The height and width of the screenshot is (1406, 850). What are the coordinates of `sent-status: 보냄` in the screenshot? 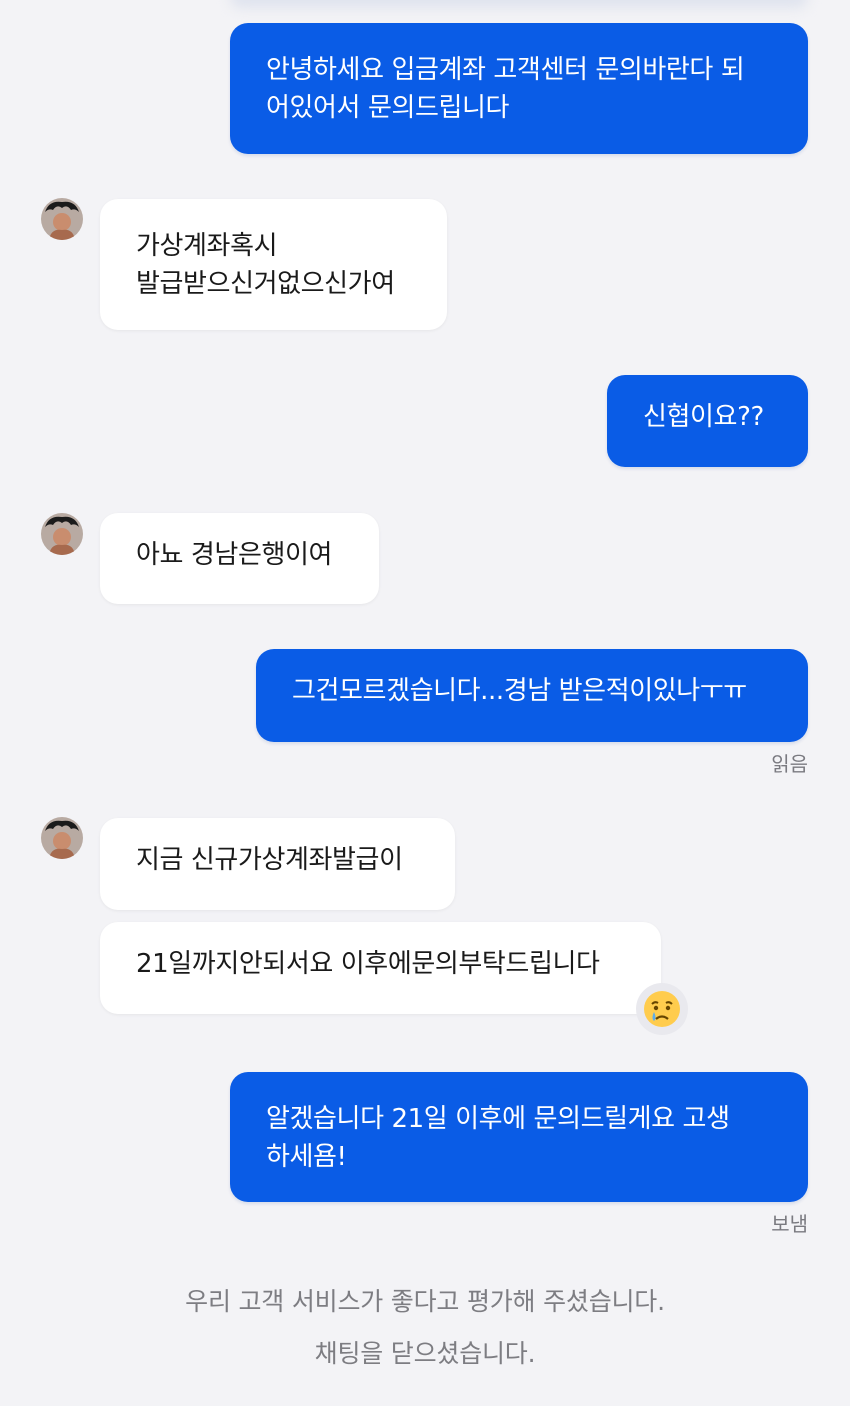 It's located at (789, 1224).